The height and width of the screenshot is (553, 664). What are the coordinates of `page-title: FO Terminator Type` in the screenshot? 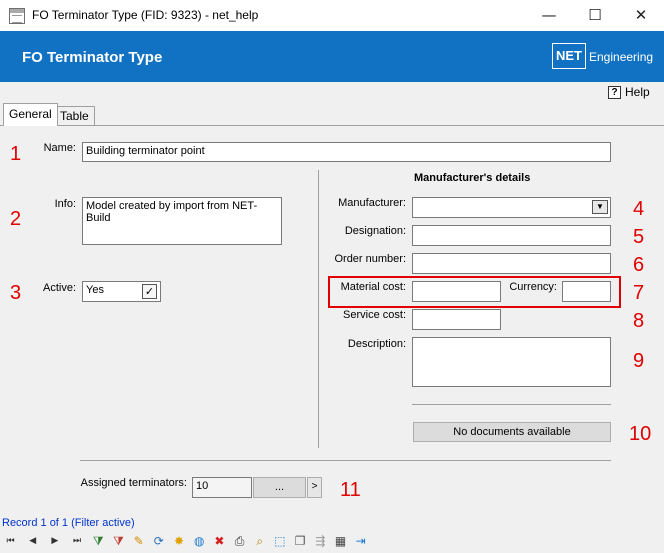 It's located at (92, 57).